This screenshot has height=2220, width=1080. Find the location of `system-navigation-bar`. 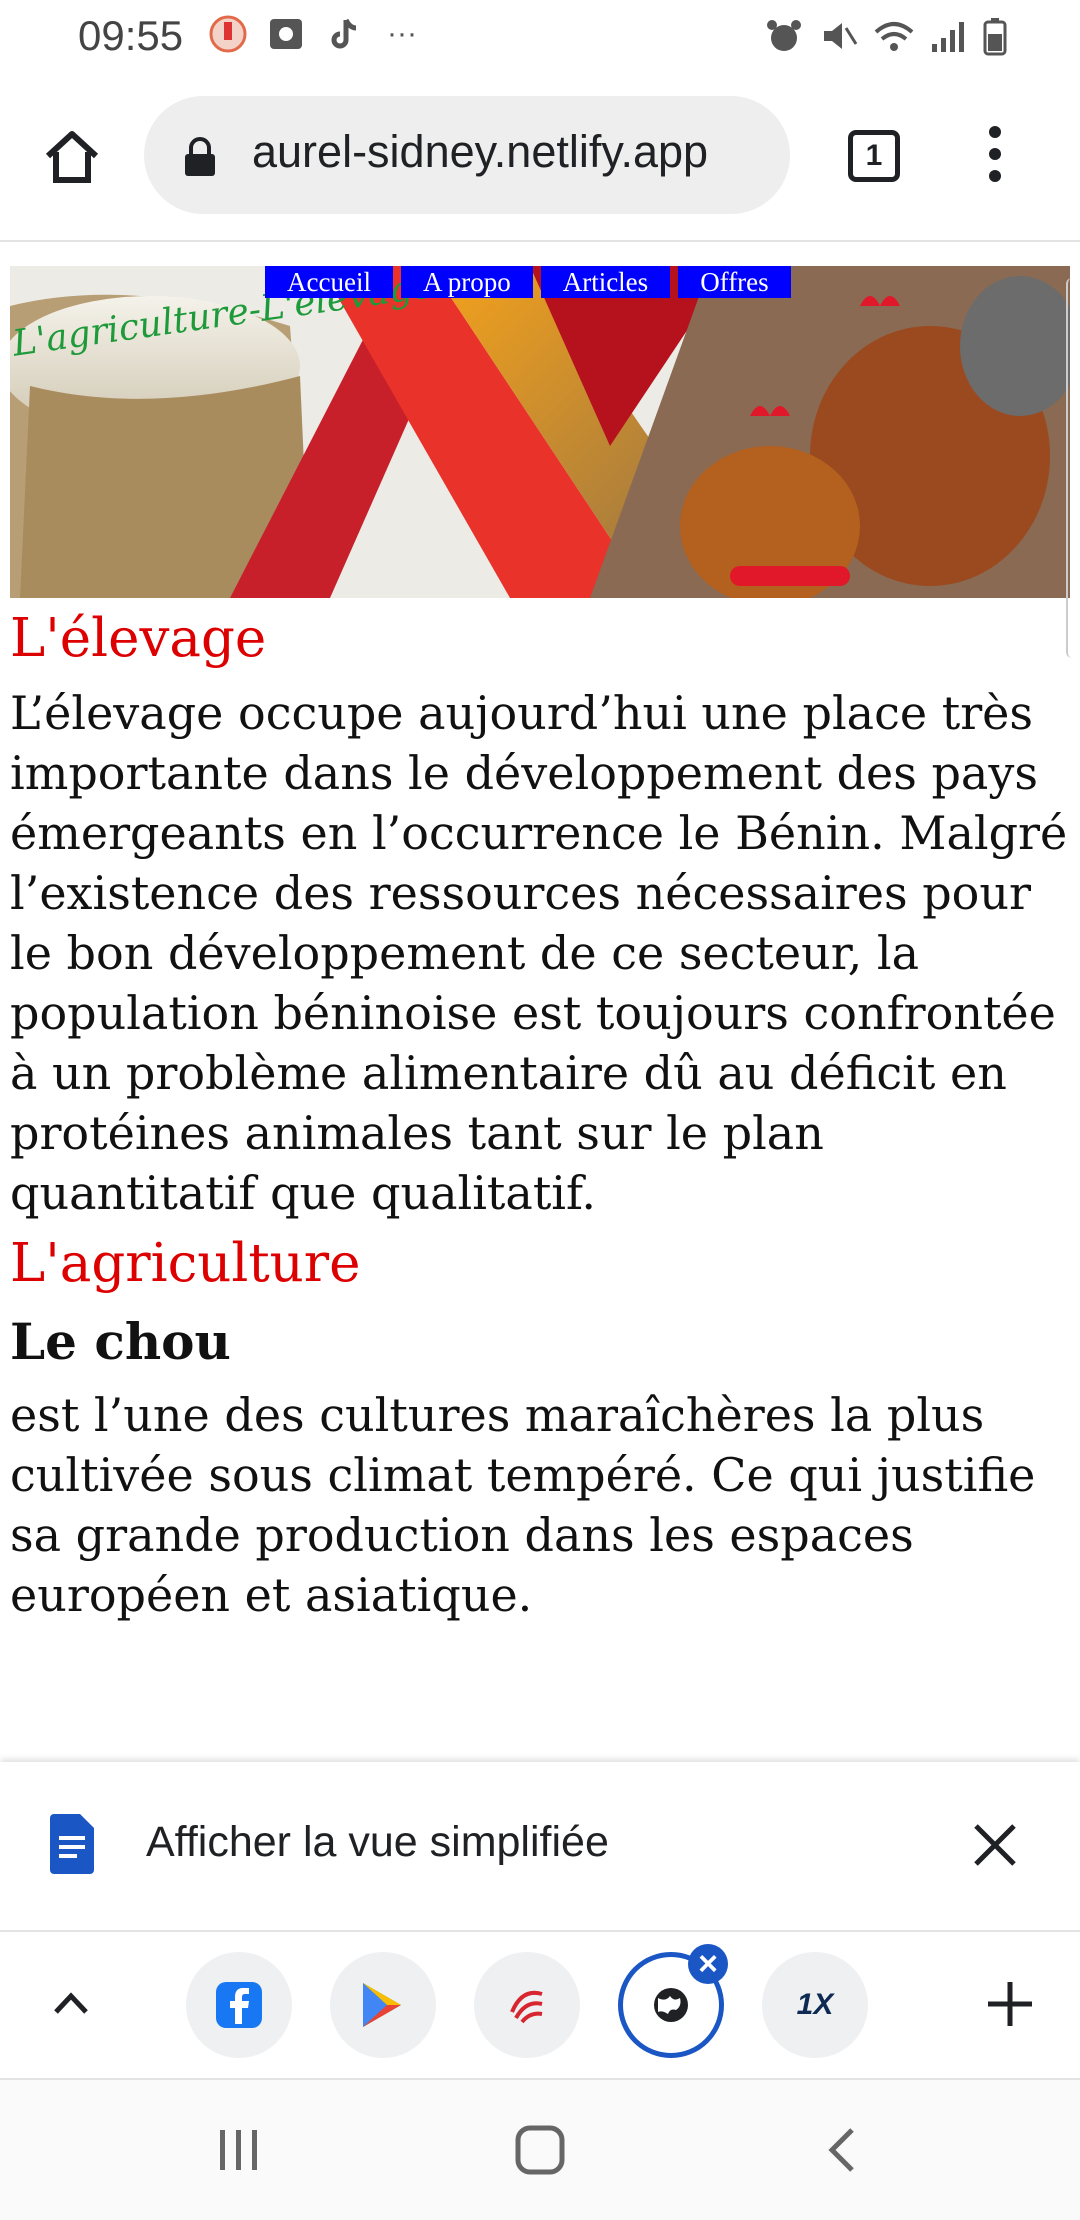

system-navigation-bar is located at coordinates (540, 2150).